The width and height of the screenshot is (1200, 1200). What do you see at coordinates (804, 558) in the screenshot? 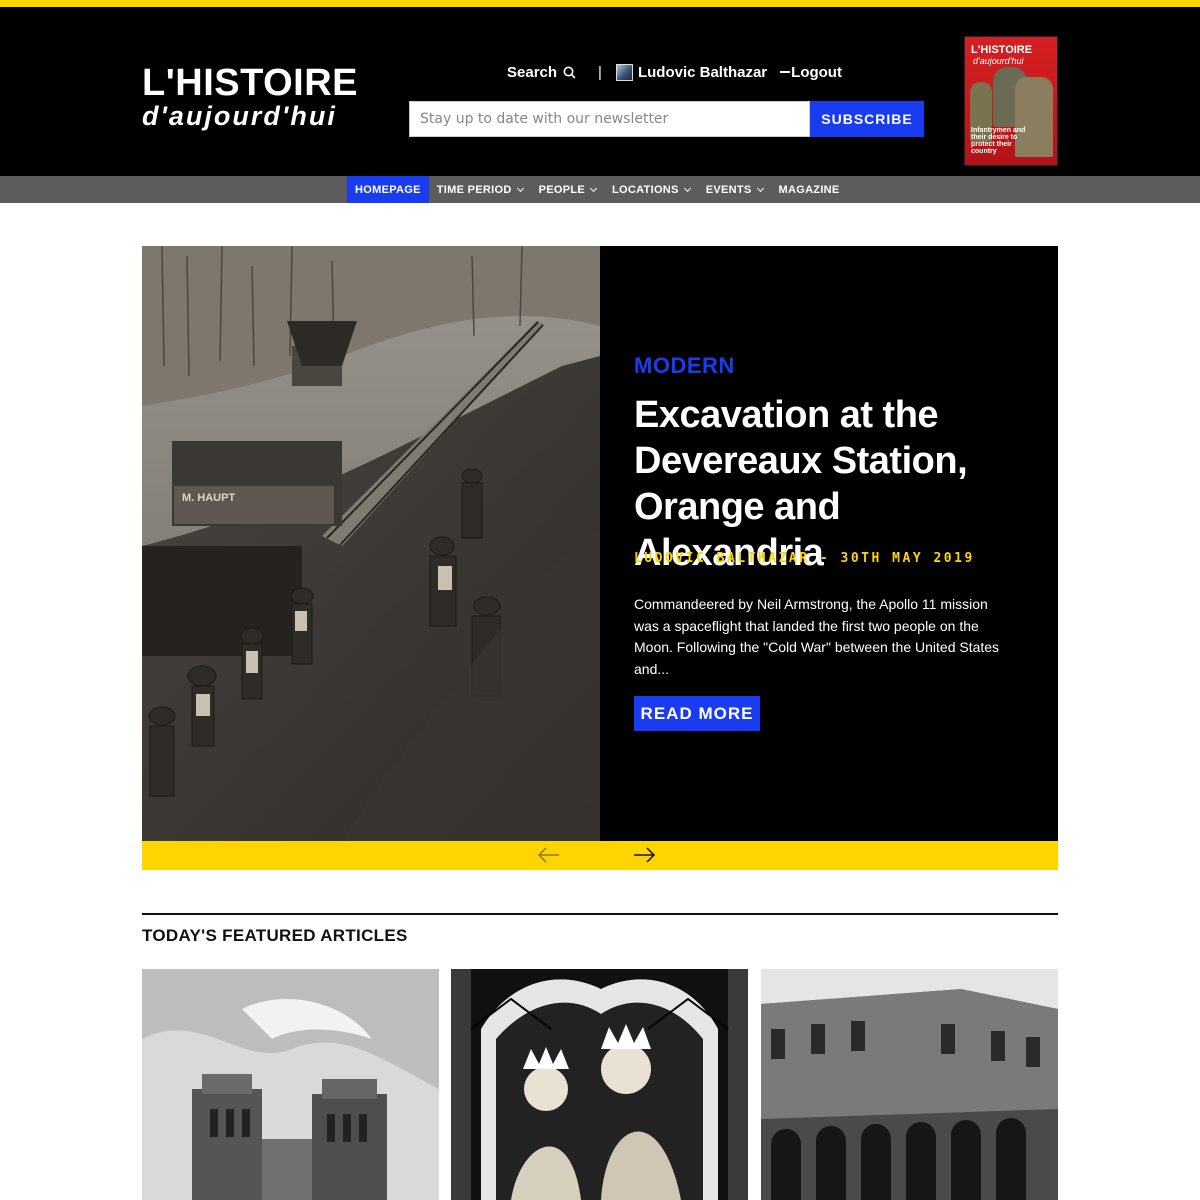
I see `hero-byline: LUDOVIC BALTHAZAR - 30TH MAY 2019` at bounding box center [804, 558].